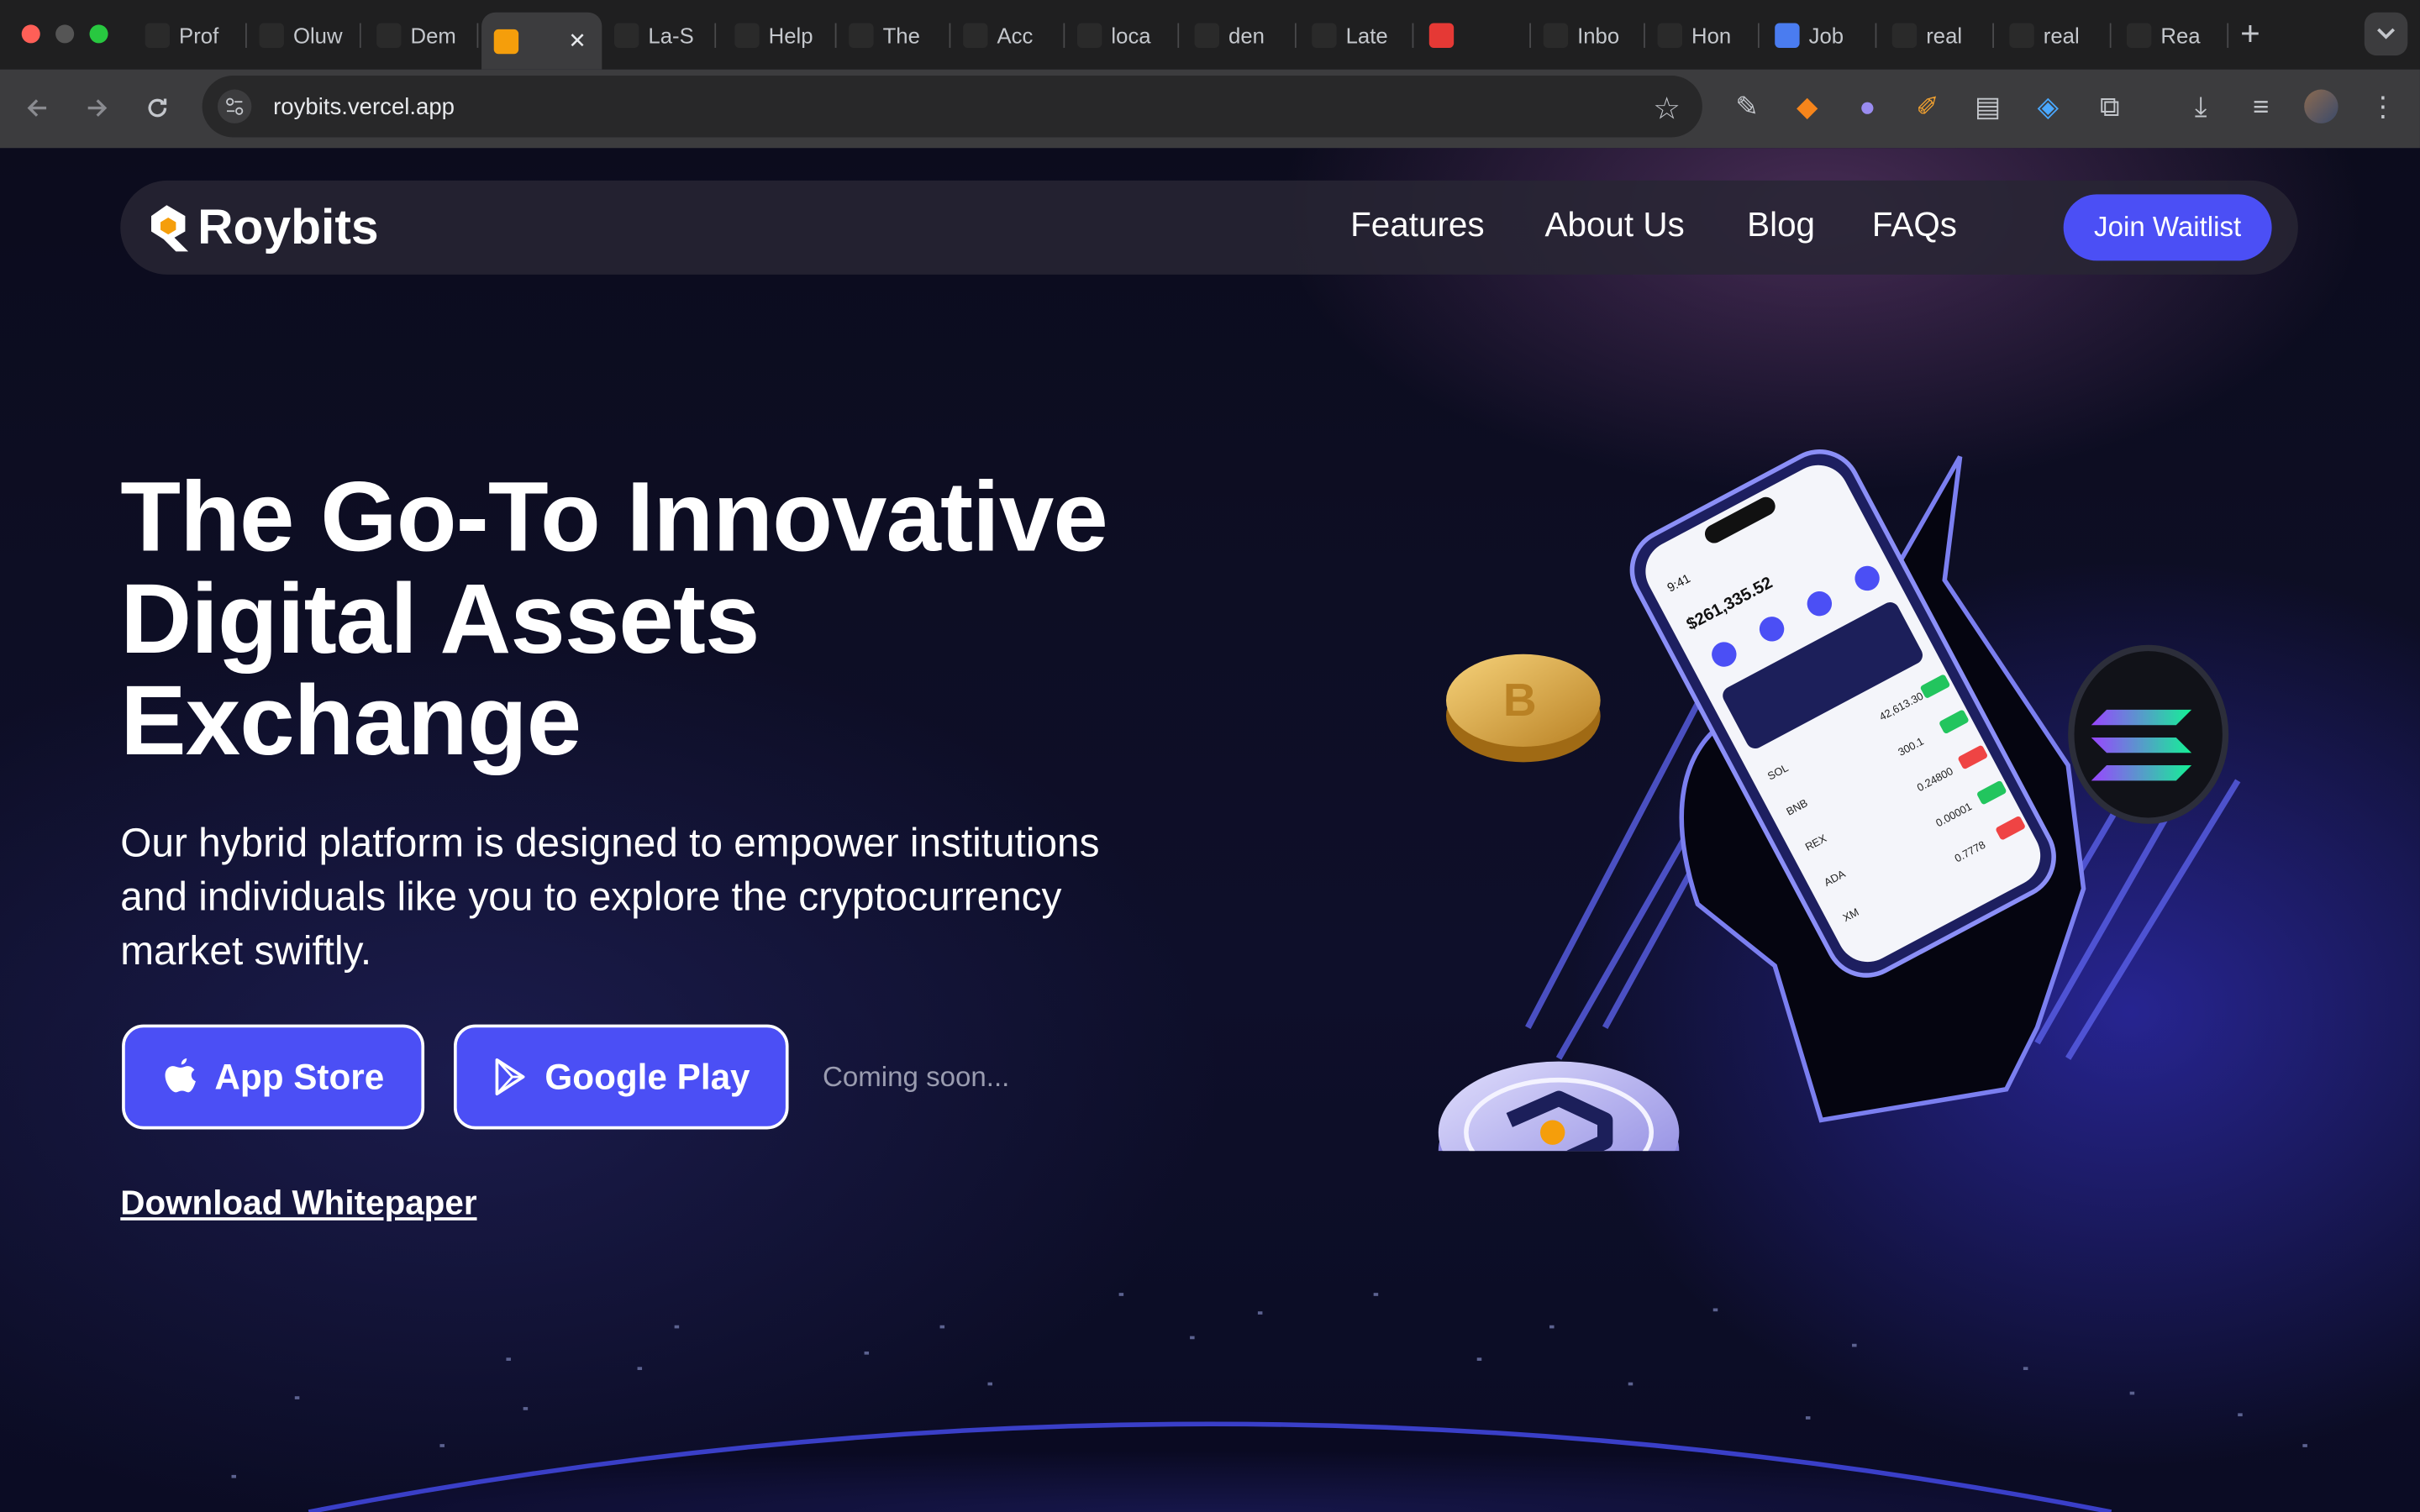  What do you see at coordinates (790, 35) in the screenshot?
I see `tab-title: Help` at bounding box center [790, 35].